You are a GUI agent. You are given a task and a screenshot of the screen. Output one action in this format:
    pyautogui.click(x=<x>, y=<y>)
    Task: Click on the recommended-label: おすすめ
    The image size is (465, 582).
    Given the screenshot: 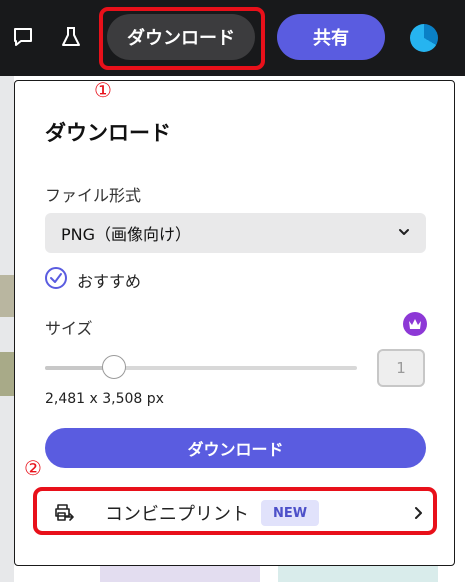 What is the action you would take?
    pyautogui.click(x=109, y=281)
    